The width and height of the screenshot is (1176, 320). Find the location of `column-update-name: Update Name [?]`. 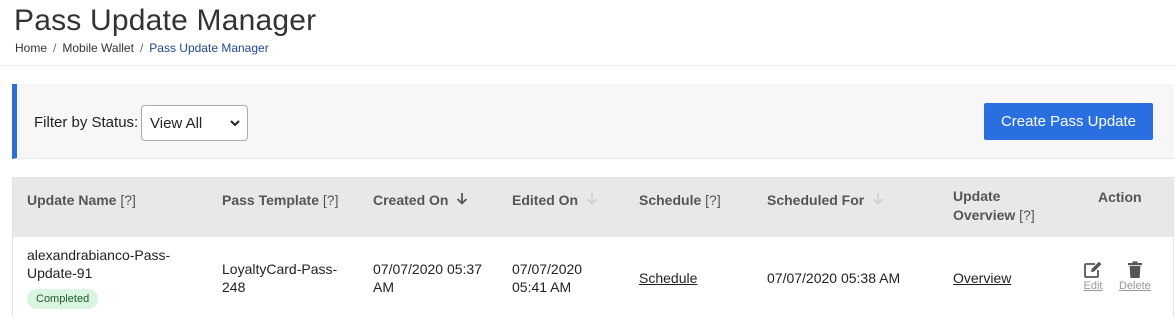

column-update-name: Update Name [?] is located at coordinates (81, 200).